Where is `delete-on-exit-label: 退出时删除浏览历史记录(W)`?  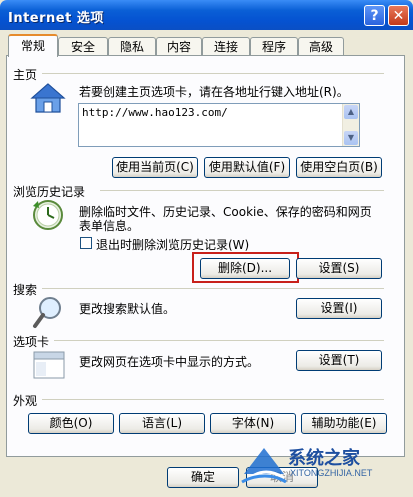 delete-on-exit-label: 退出时删除浏览历史记录(W) is located at coordinates (173, 245).